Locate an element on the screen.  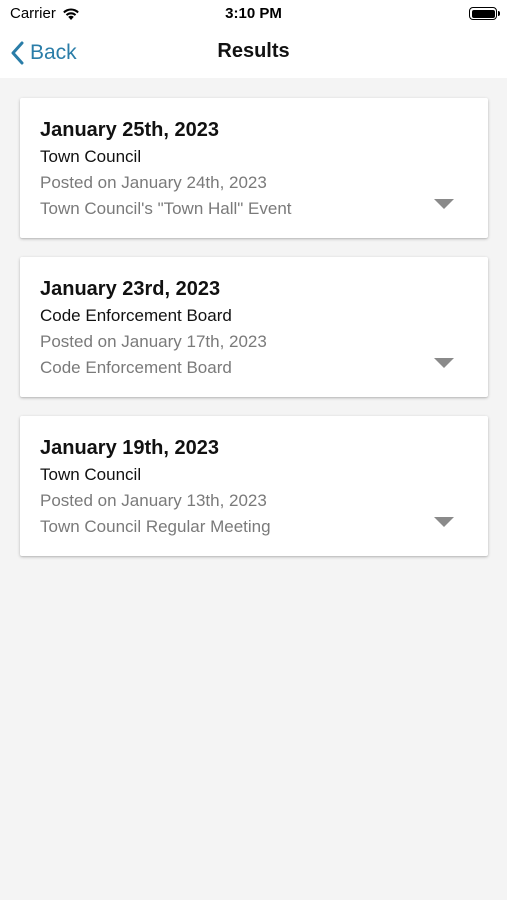
meeting-description: Town Council's "Town Hall" Event is located at coordinates (166, 208).